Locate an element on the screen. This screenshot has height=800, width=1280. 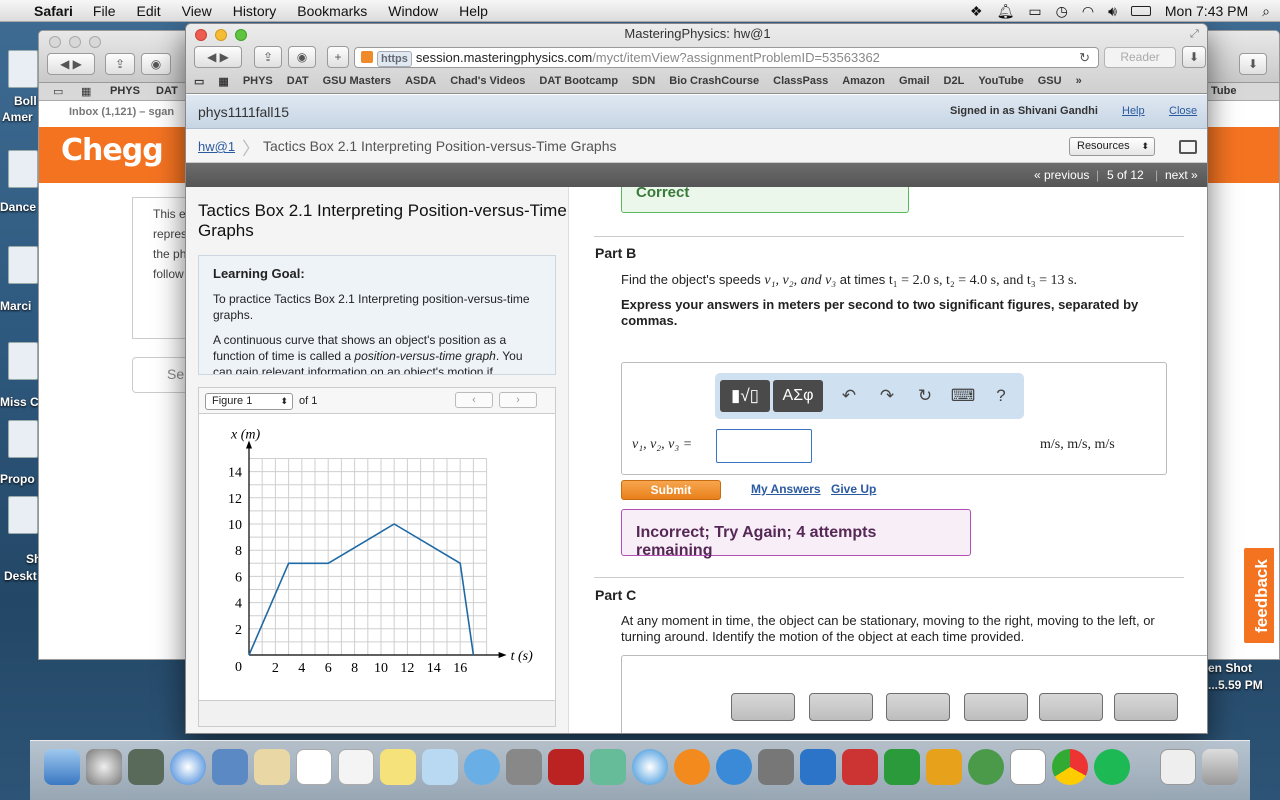
fav-phys: PHYS is located at coordinates (258, 81).